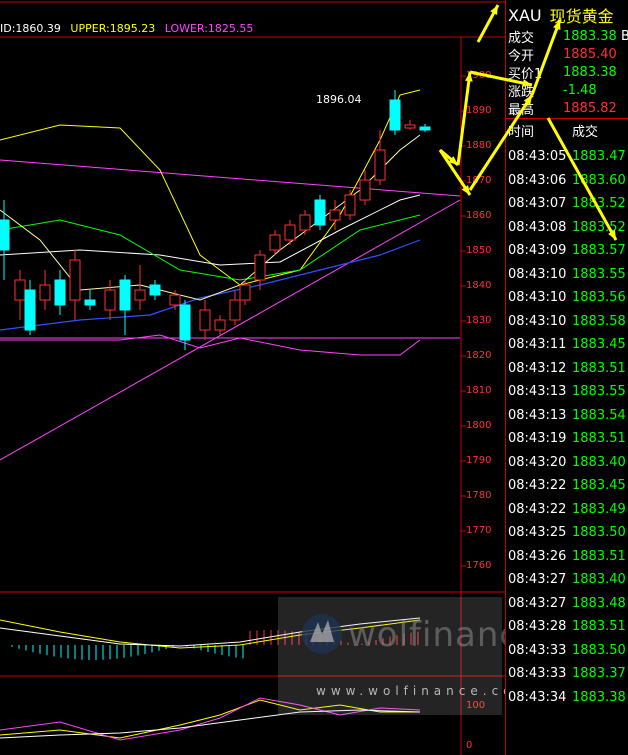 The height and width of the screenshot is (755, 628). Describe the element at coordinates (537, 556) in the screenshot. I see `tick-time: 08:43:26` at that location.